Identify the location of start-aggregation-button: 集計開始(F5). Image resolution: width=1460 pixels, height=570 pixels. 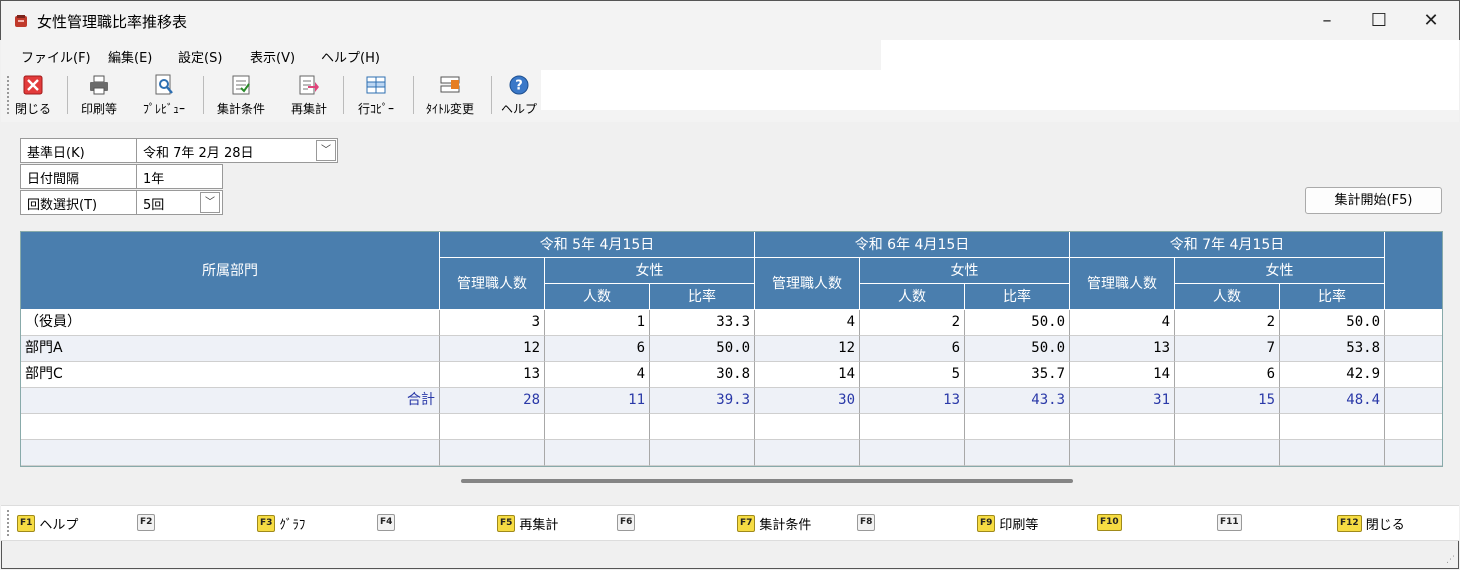
(1373, 200).